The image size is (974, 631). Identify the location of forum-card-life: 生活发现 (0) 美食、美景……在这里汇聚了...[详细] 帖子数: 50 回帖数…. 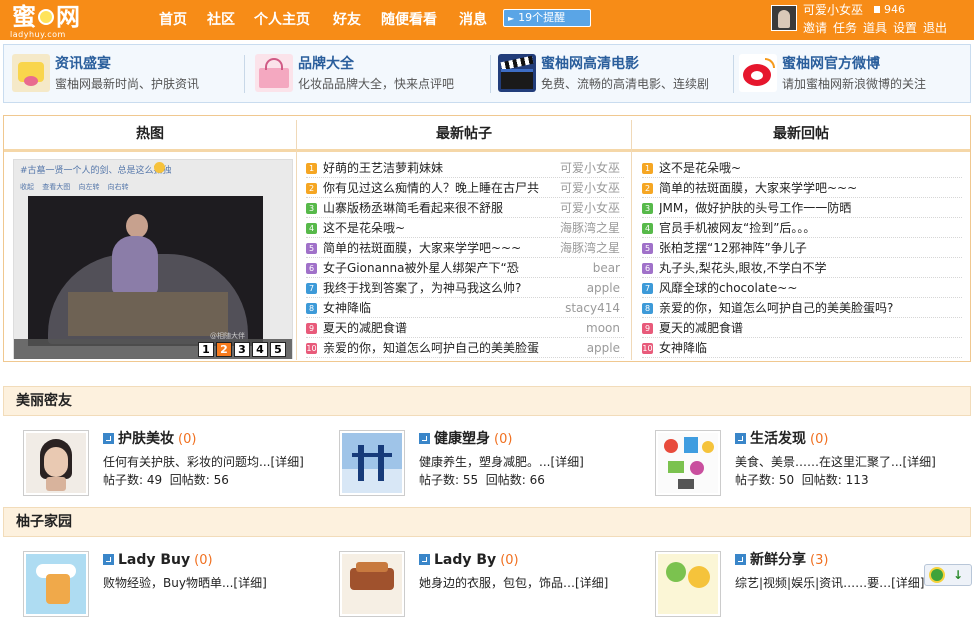
(805, 470).